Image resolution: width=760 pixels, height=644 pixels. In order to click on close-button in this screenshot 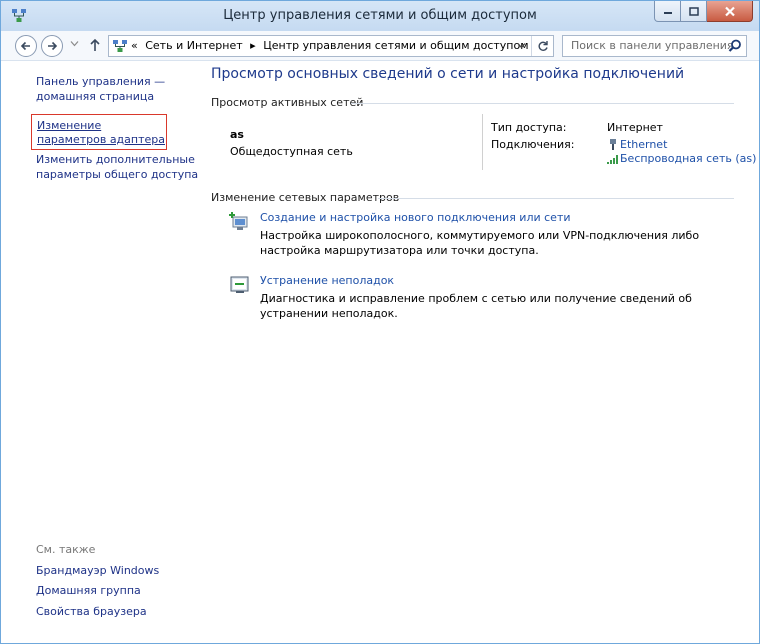, I will do `click(730, 11)`.